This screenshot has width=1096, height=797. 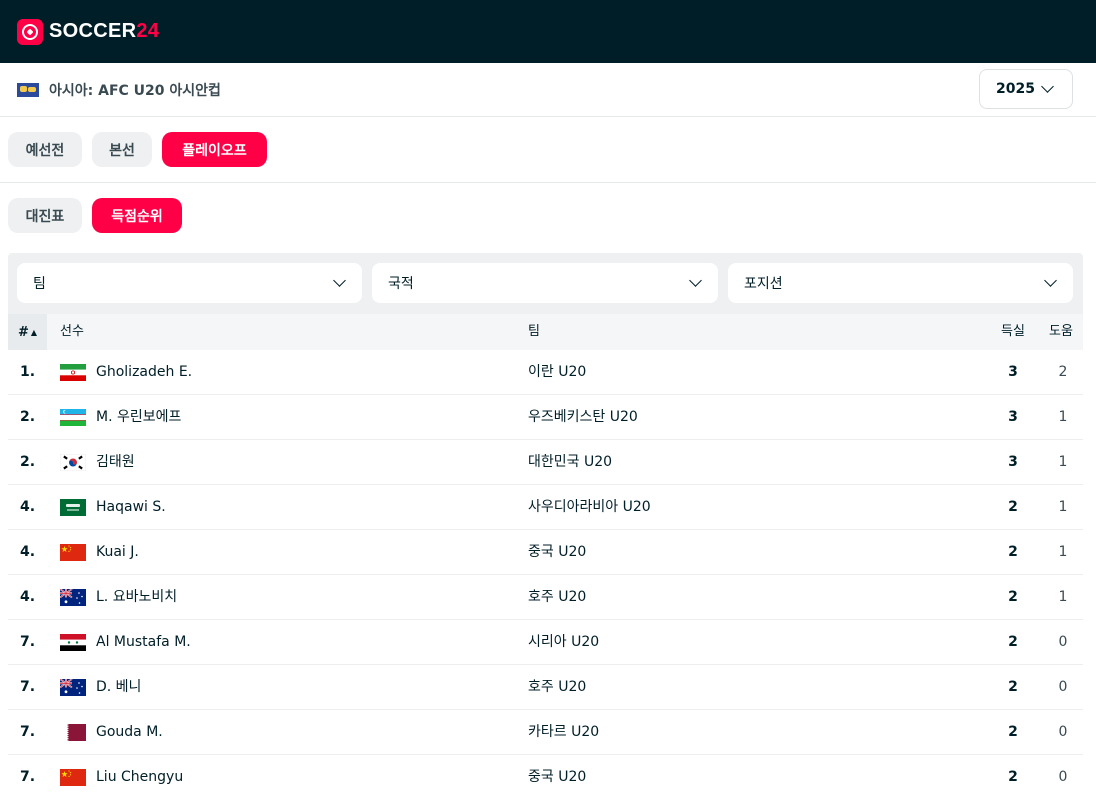 What do you see at coordinates (28, 89) in the screenshot?
I see `asia-flag-icon` at bounding box center [28, 89].